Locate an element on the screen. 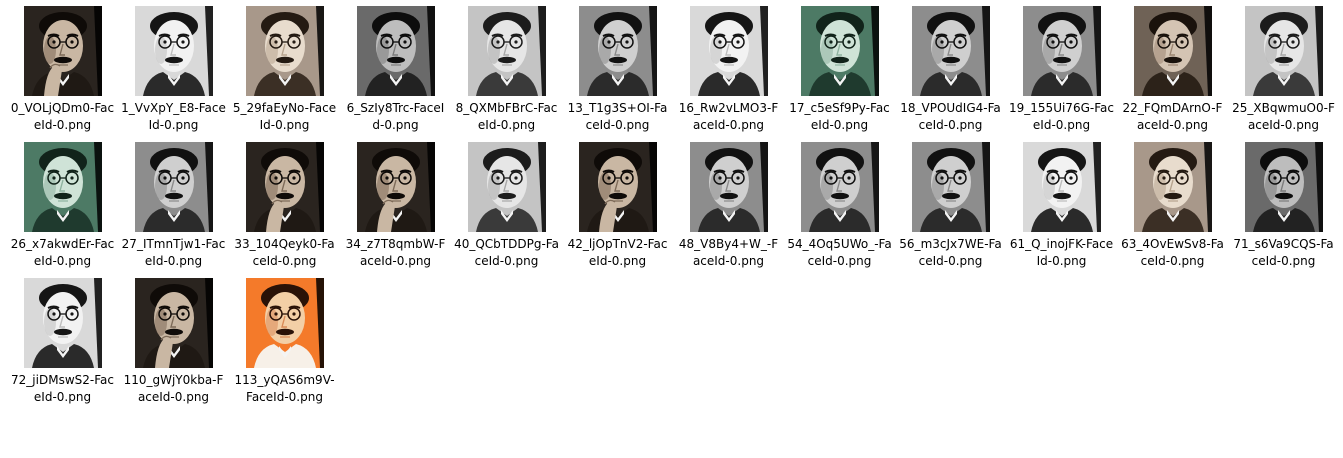 The height and width of the screenshot is (458, 1343). file-name: 48_V8By4+W_-FaceId-0.png is located at coordinates (728, 252).